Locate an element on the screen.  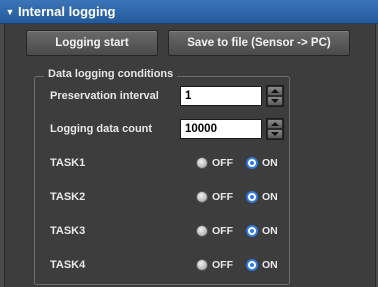
group-legend: Data logging conditions is located at coordinates (111, 74).